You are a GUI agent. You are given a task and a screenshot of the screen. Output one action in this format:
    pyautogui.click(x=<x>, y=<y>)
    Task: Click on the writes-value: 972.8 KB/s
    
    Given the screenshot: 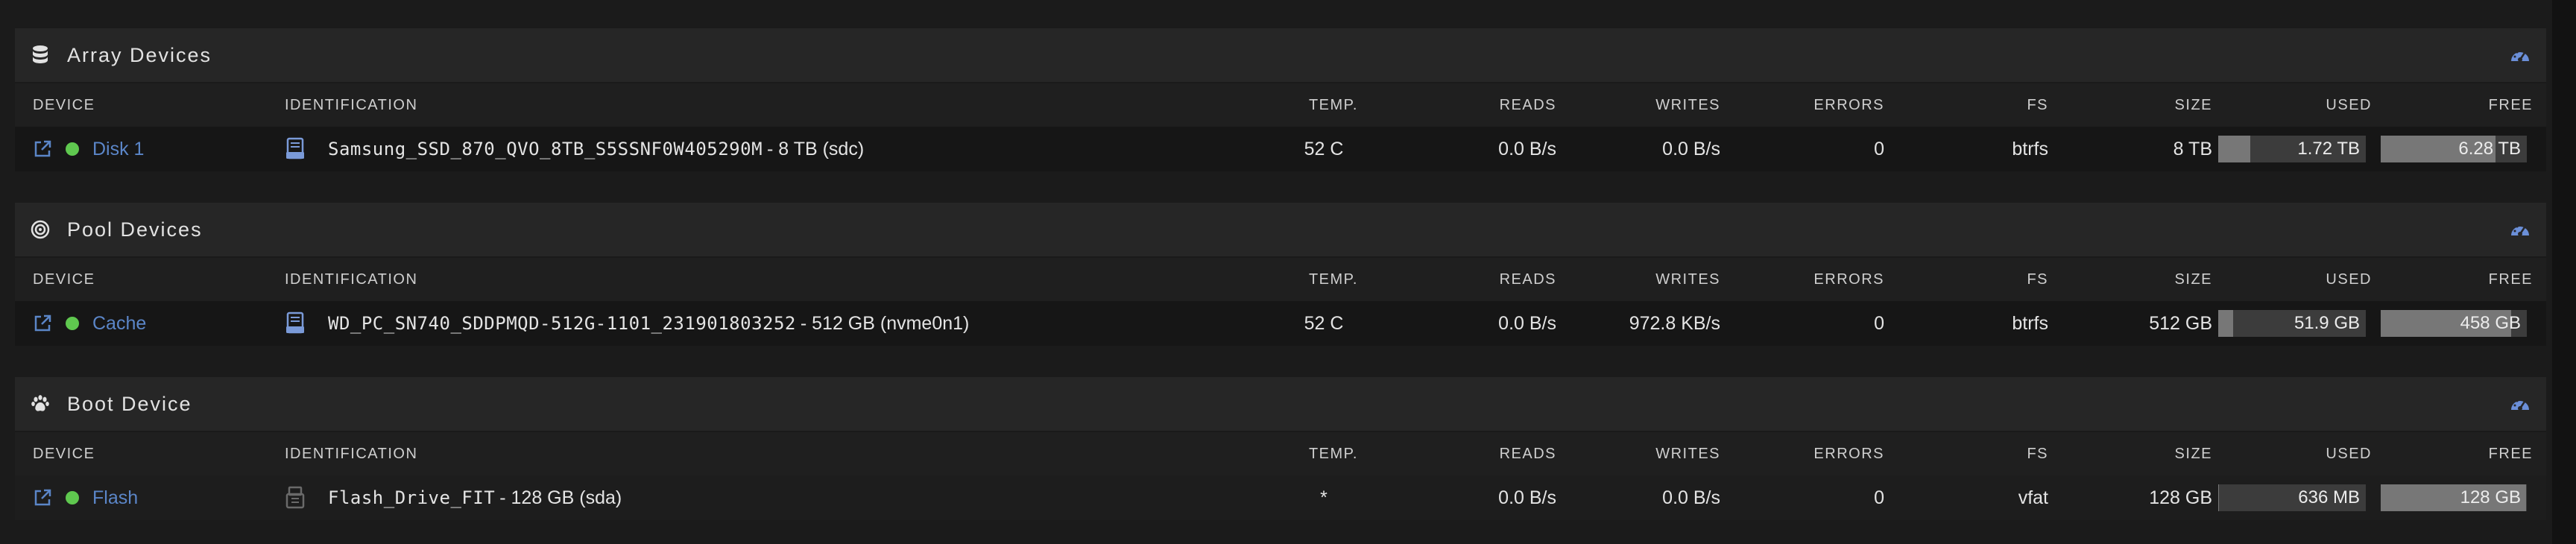 What is the action you would take?
    pyautogui.click(x=1674, y=323)
    